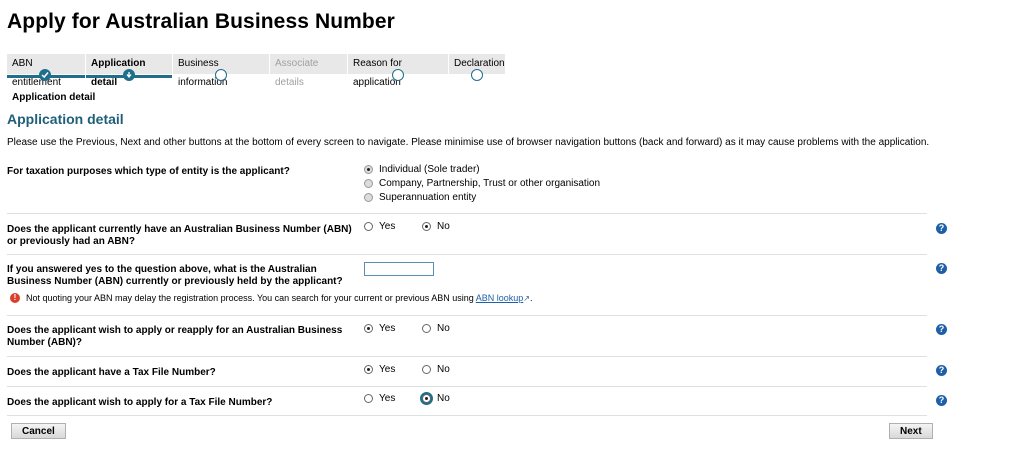 This screenshot has height=457, width=1024. Describe the element at coordinates (429, 169) in the screenshot. I see `option-label: Individual (Sole trader)` at that location.